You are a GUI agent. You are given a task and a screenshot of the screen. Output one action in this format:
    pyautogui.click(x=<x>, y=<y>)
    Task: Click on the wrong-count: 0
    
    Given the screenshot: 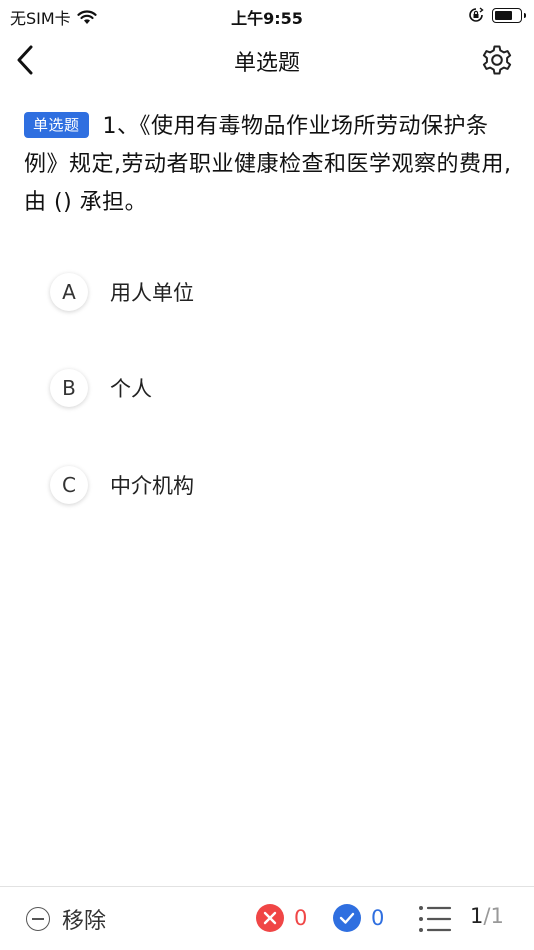 What is the action you would take?
    pyautogui.click(x=301, y=918)
    